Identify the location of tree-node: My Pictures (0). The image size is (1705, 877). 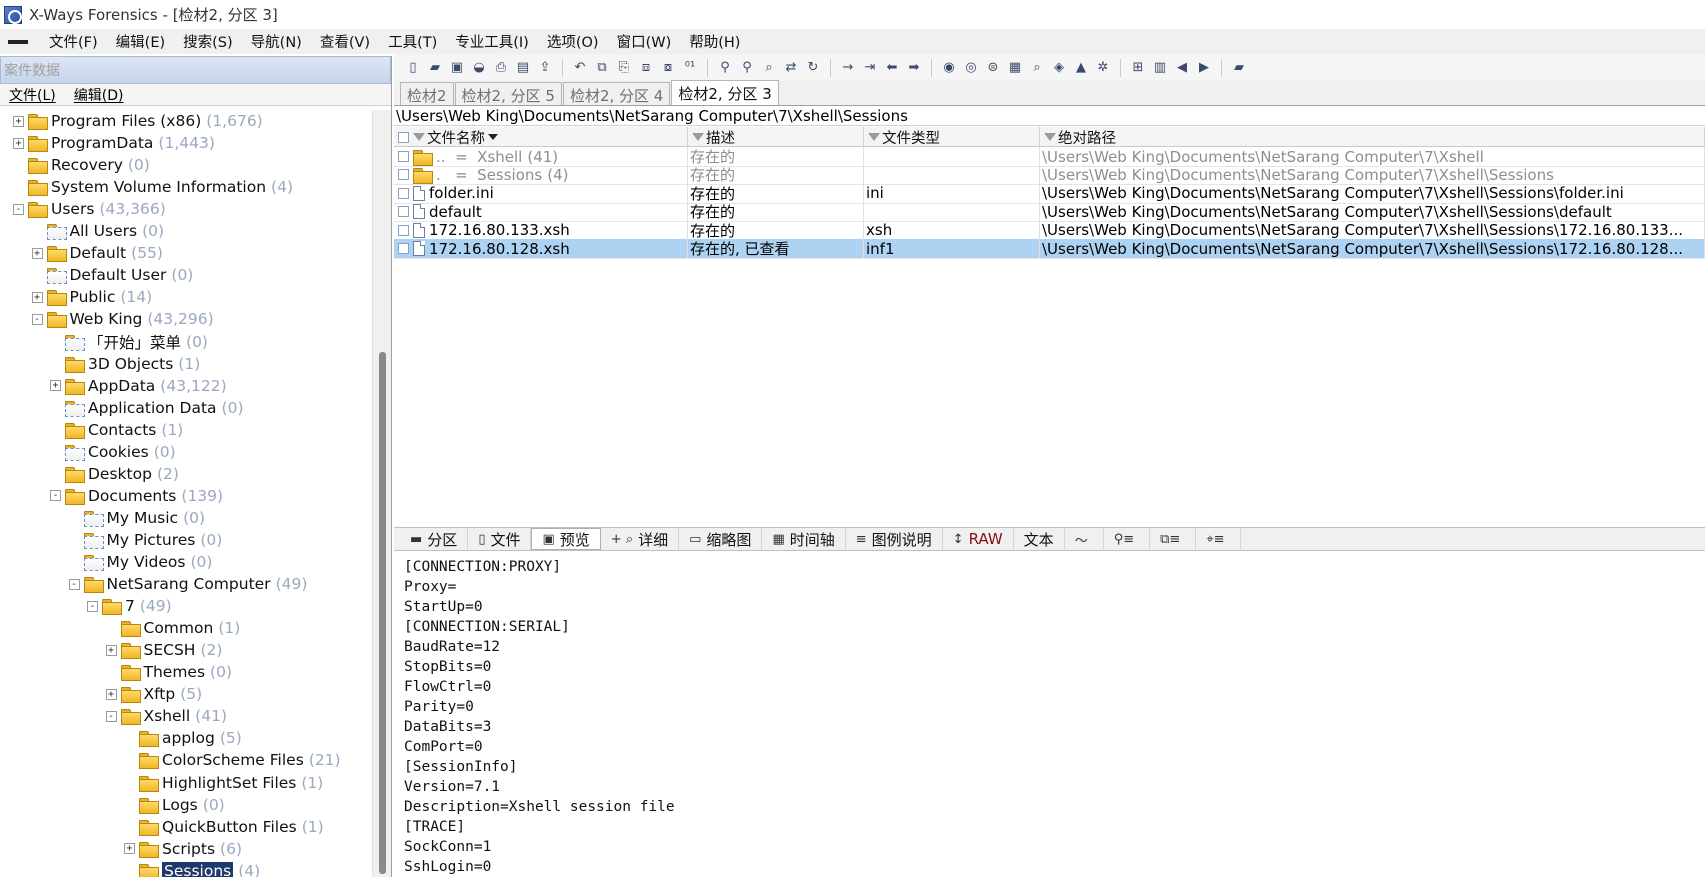
(145, 540).